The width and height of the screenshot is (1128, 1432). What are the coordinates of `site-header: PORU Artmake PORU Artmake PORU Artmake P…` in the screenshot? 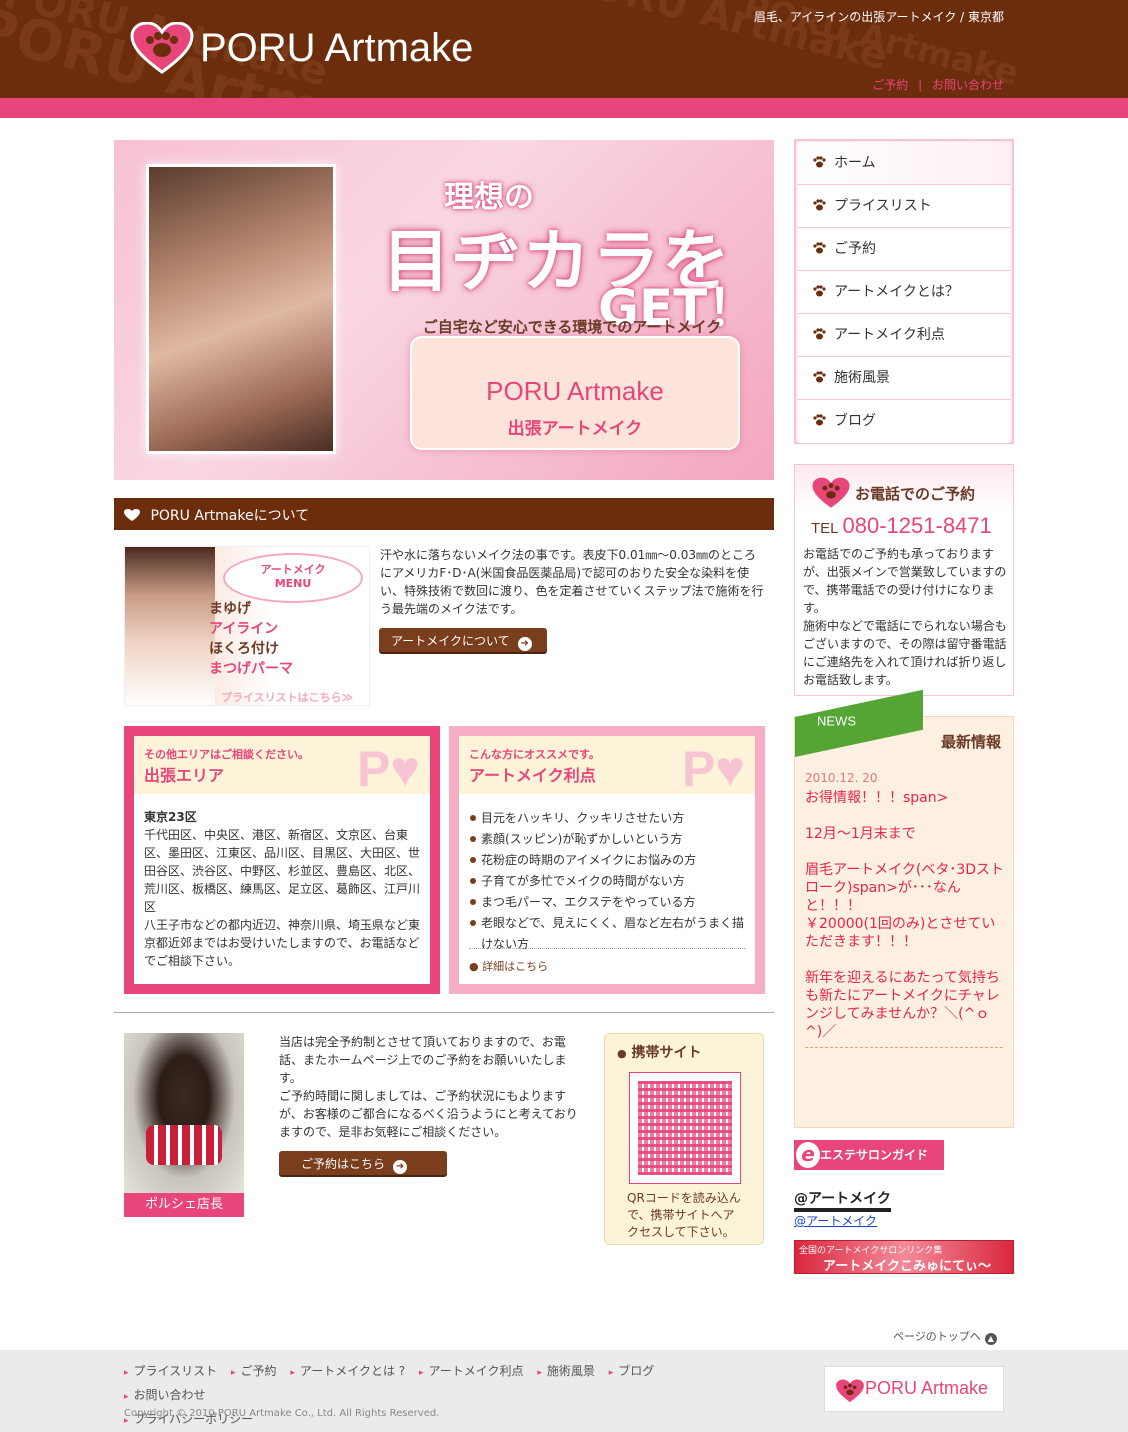 It's located at (564, 49).